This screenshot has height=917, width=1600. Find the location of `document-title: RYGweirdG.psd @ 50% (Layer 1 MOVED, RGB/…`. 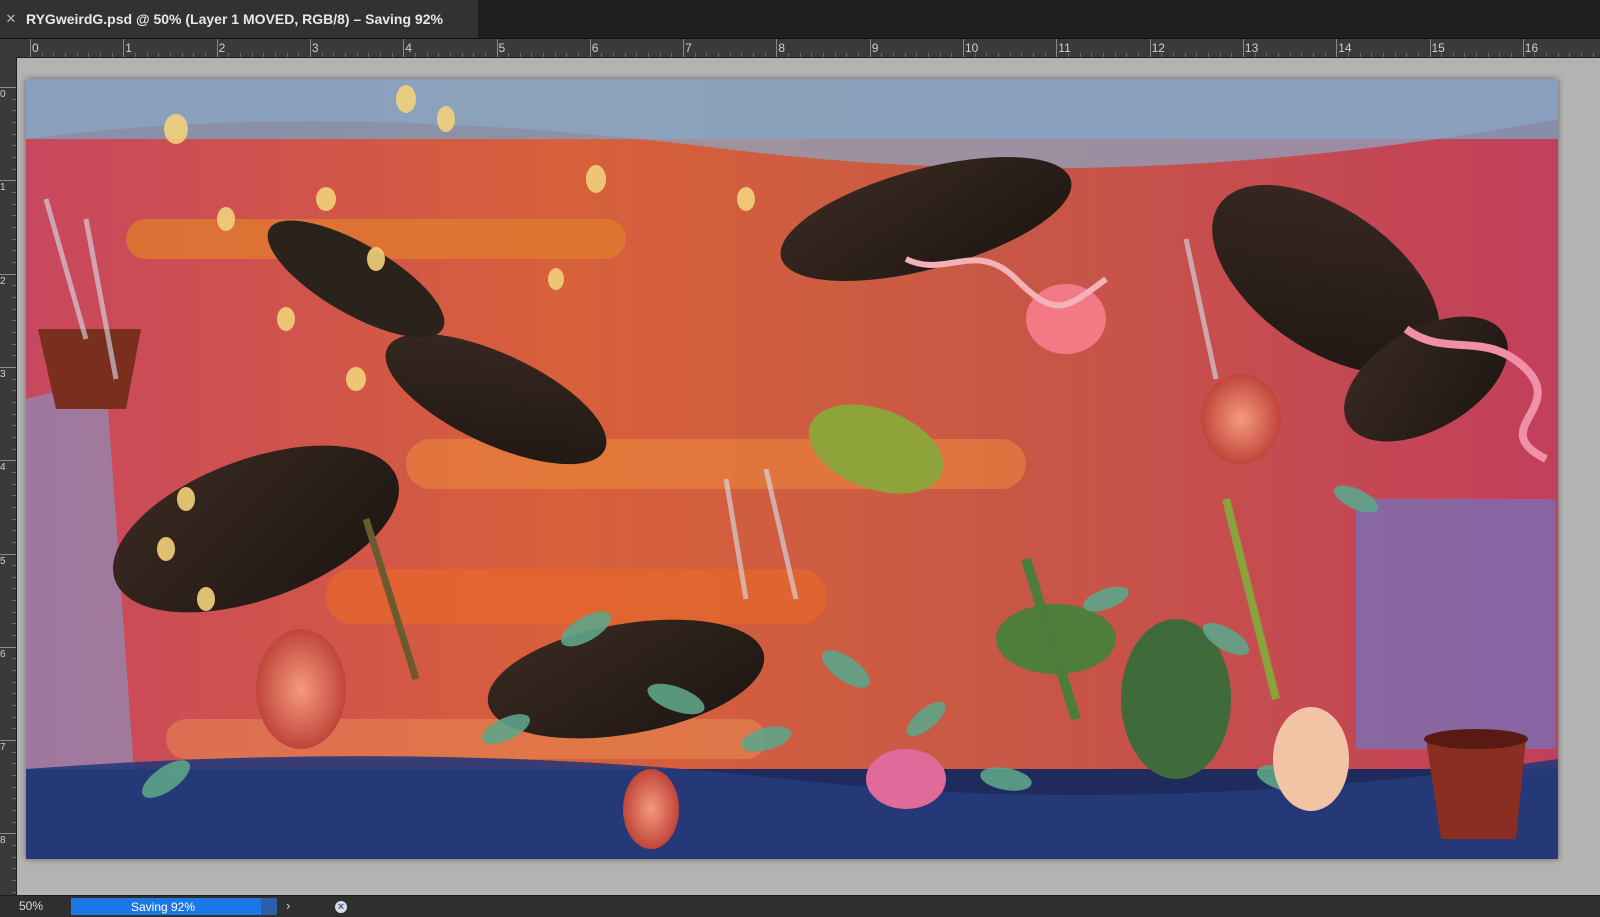

document-title: RYGweirdG.psd @ 50% (Layer 1 MOVED, RGB/… is located at coordinates (234, 19).